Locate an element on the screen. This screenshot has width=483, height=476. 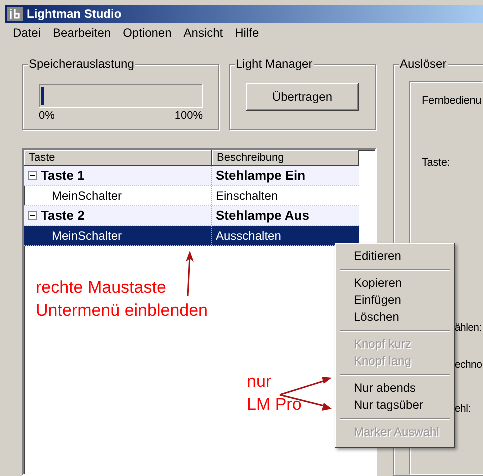
context-menu-item: Nur tagsüber is located at coordinates (395, 405).